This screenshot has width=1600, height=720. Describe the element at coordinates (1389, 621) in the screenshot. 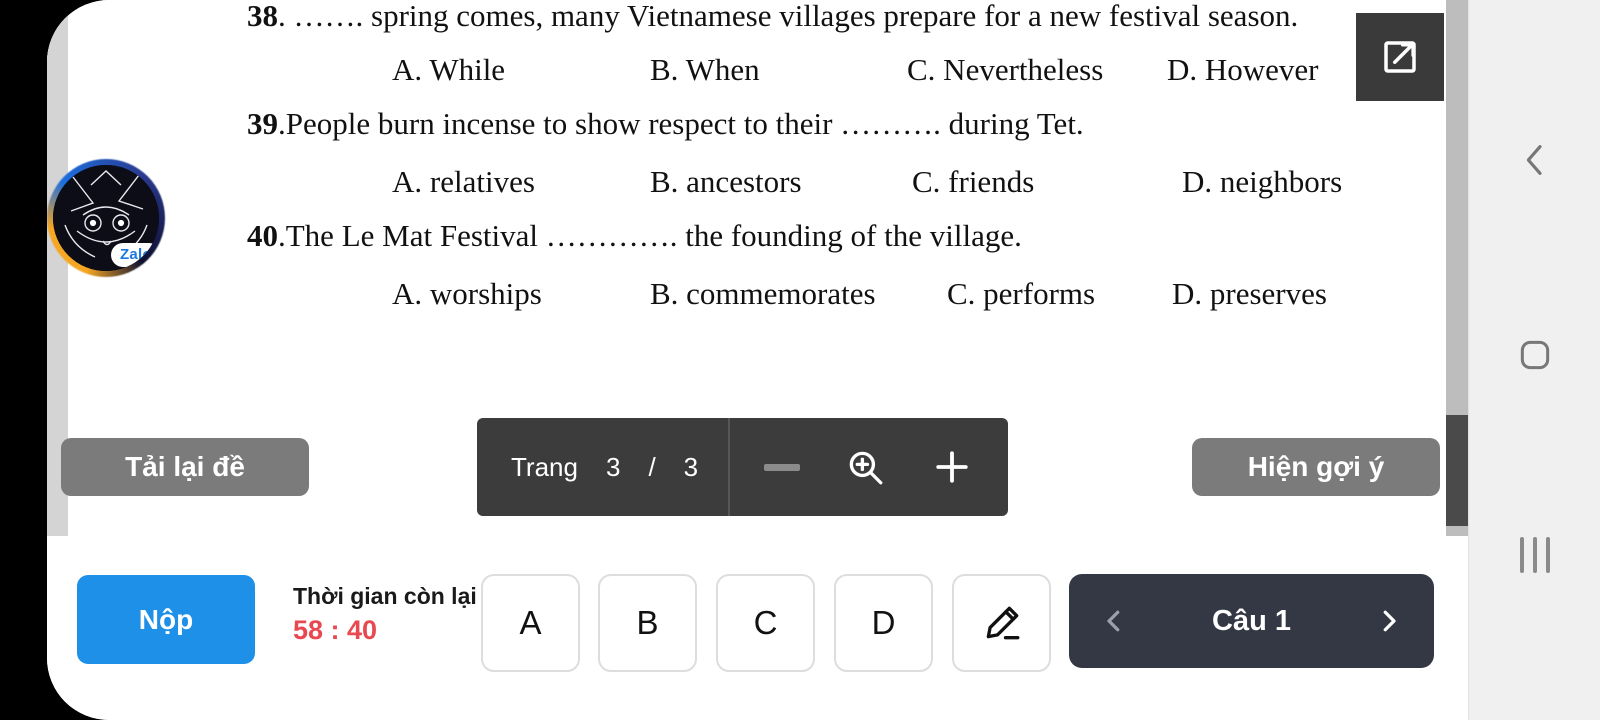

I see `next-question-button` at that location.